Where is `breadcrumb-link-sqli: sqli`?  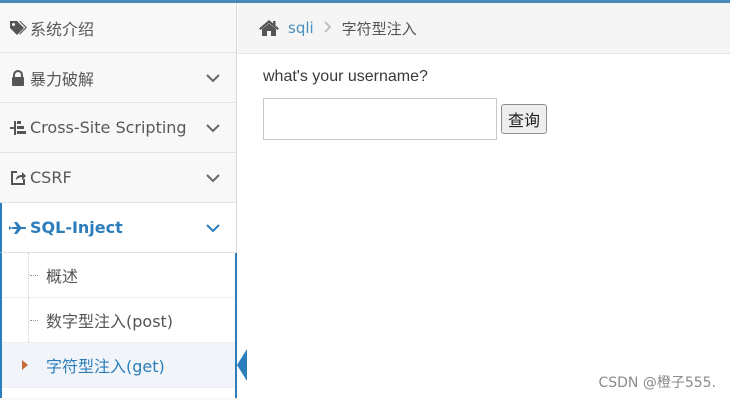 breadcrumb-link-sqli: sqli is located at coordinates (301, 28).